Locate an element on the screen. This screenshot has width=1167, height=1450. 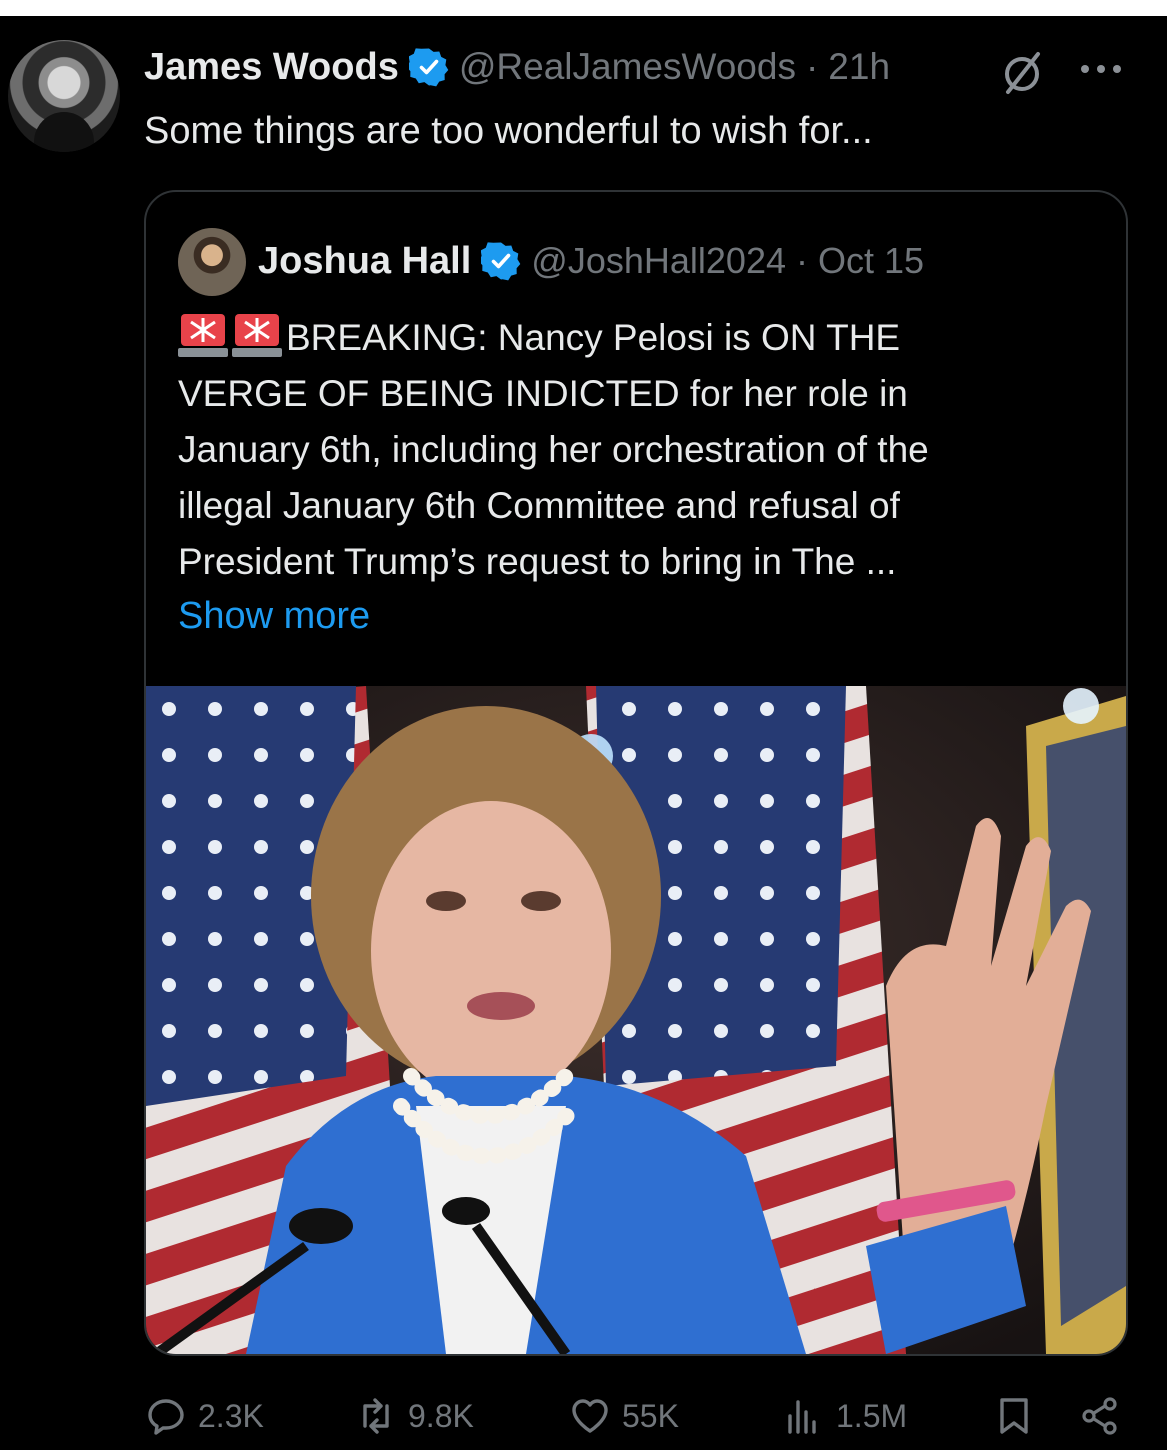
top-strip is located at coordinates (583, 8).